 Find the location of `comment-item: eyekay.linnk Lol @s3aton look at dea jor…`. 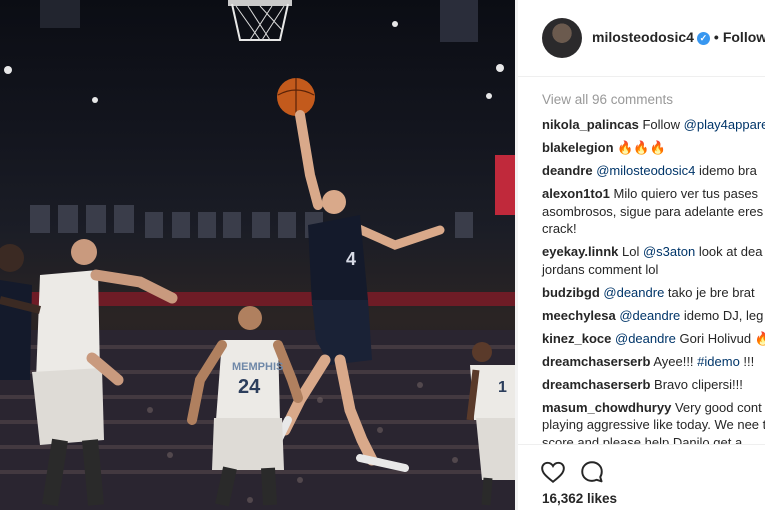

comment-item: eyekay.linnk Lol @s3aton look at dea jor… is located at coordinates (653, 260).